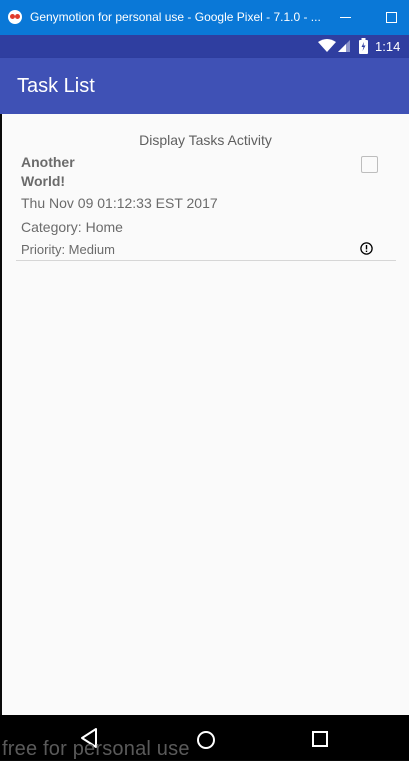 The width and height of the screenshot is (409, 761). What do you see at coordinates (72, 227) in the screenshot?
I see `task-category: Category: Home` at bounding box center [72, 227].